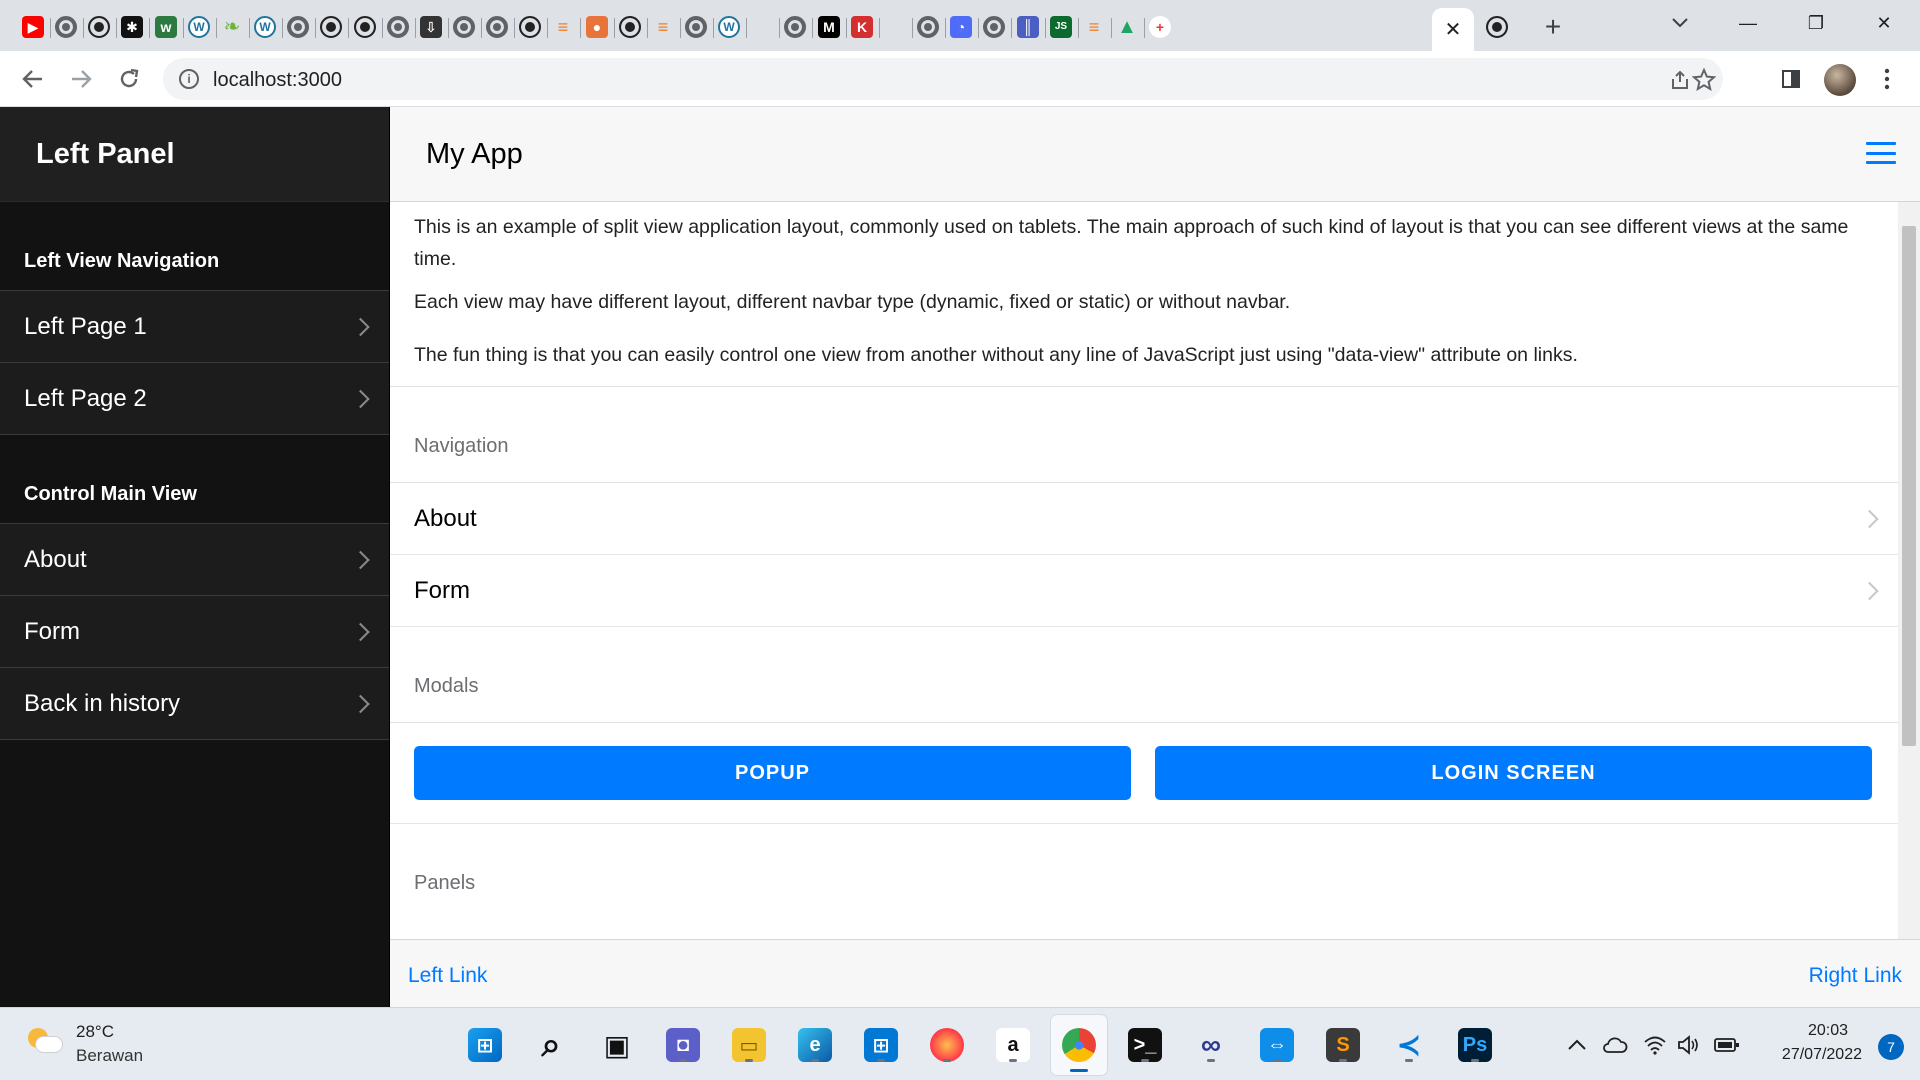 The image size is (1920, 1080). What do you see at coordinates (1553, 26) in the screenshot?
I see `new-tab-button: +` at bounding box center [1553, 26].